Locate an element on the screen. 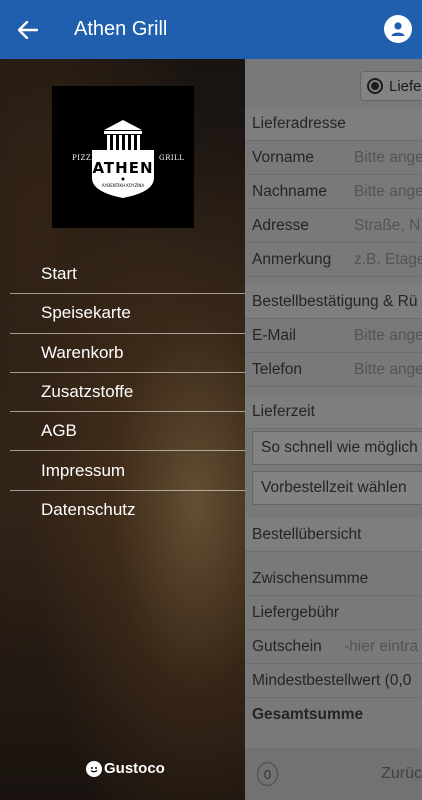 The width and height of the screenshot is (422, 800). field-label: Adresse is located at coordinates (280, 225).